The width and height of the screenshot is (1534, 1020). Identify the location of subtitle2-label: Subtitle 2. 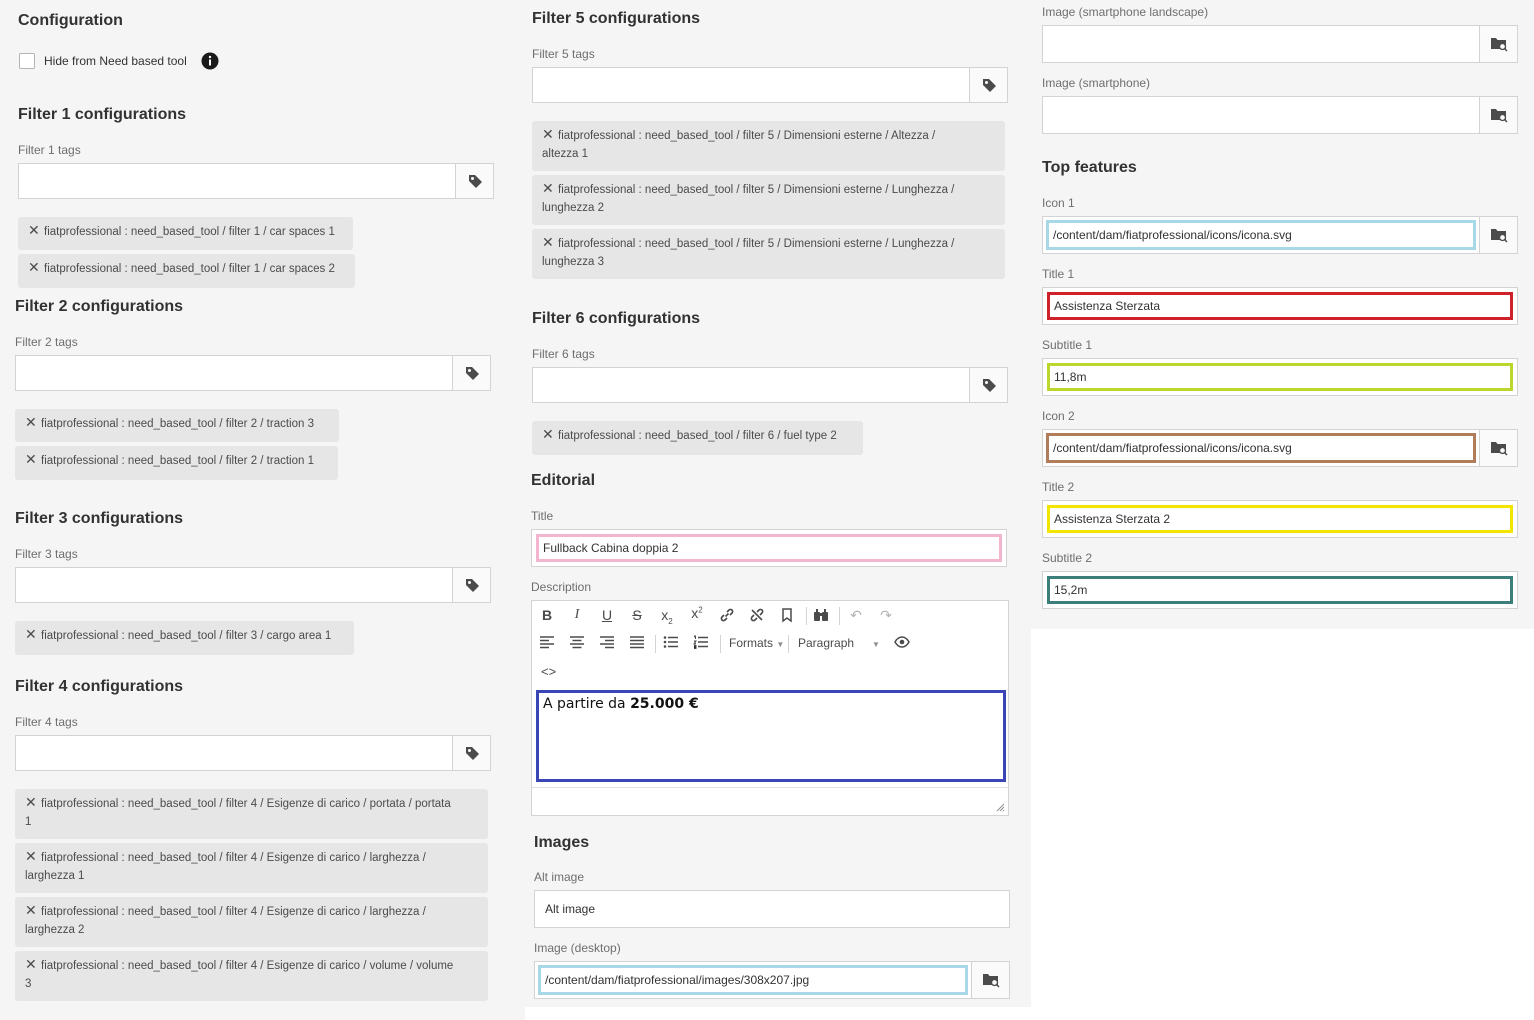
(1067, 558).